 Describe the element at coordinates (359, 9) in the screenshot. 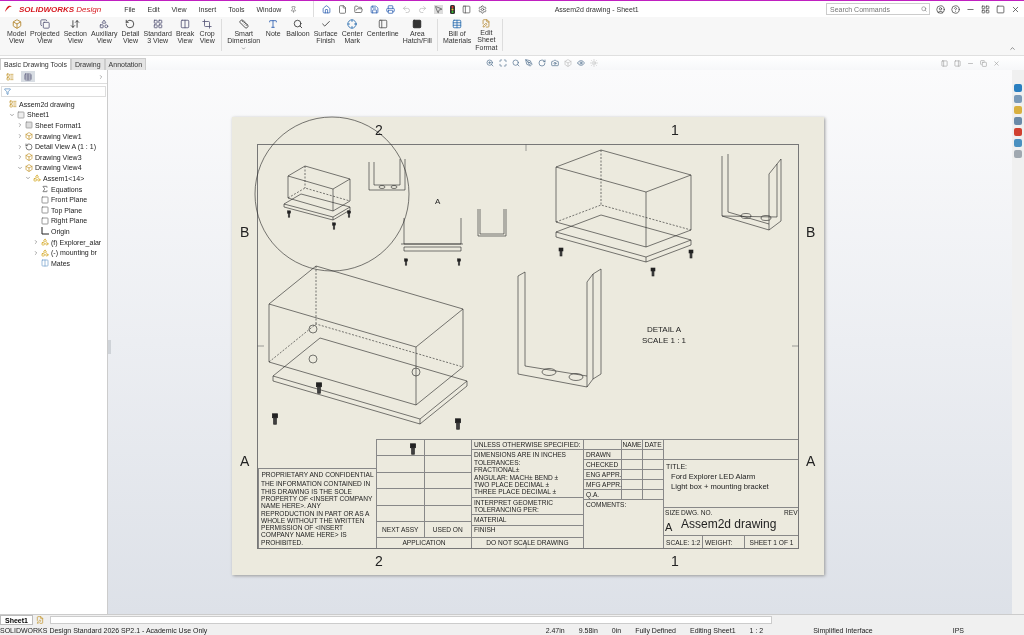

I see `open-icon` at that location.